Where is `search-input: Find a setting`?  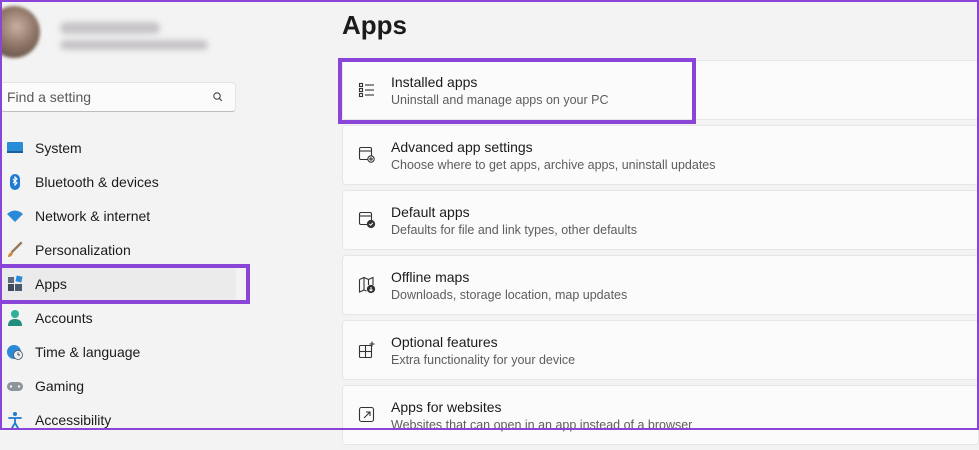 search-input: Find a setting is located at coordinates (108, 97).